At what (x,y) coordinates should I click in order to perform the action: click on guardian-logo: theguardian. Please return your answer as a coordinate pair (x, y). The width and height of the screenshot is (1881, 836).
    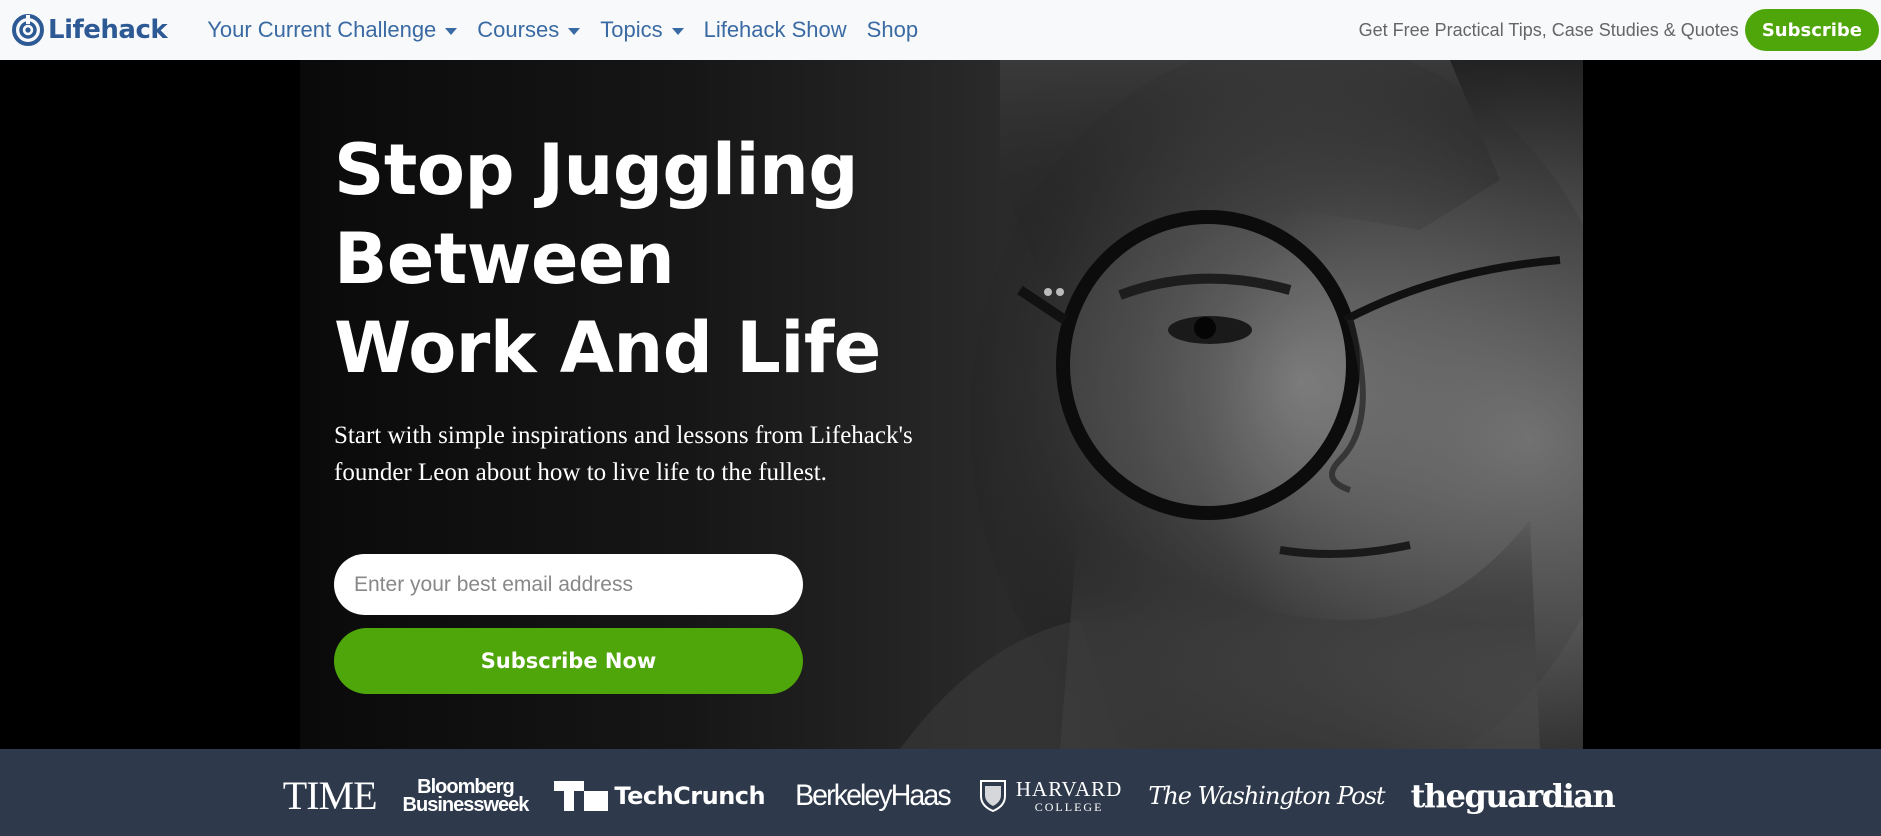
    Looking at the image, I should click on (1513, 795).